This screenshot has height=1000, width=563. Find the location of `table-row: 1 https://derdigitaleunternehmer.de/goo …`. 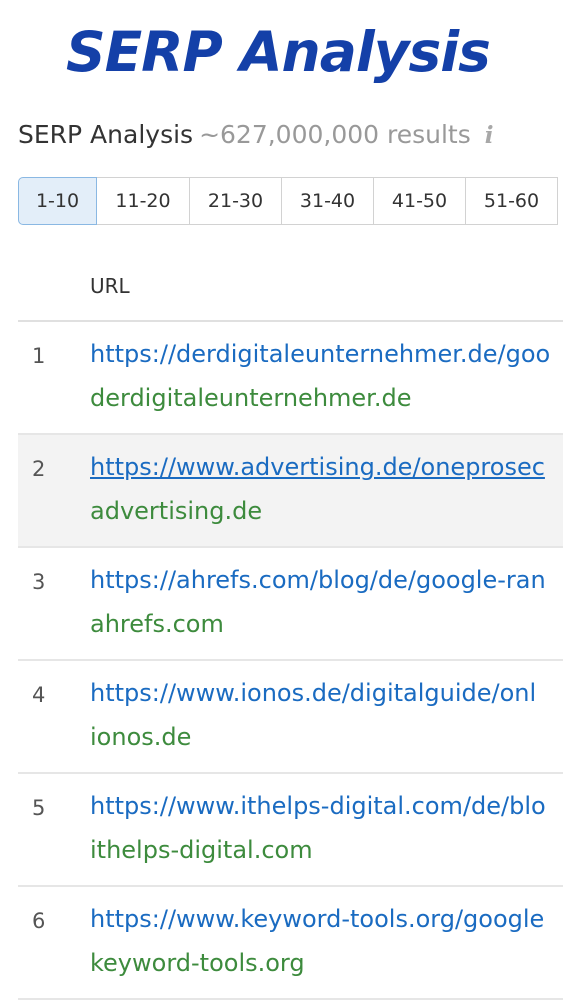

table-row: 1 https://derdigitaleunternehmer.de/goo … is located at coordinates (290, 378).